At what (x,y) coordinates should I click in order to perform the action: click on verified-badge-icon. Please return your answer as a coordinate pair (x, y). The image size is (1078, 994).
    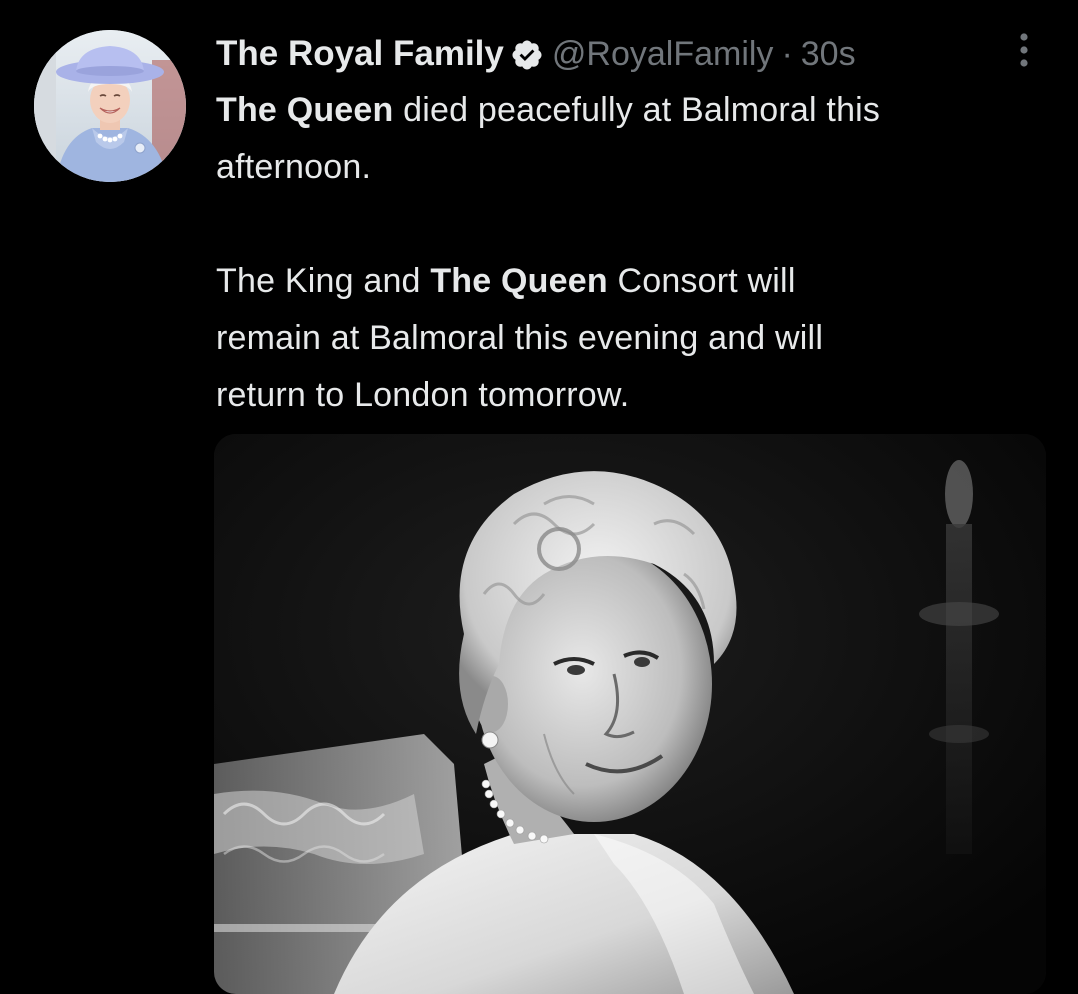
    Looking at the image, I should click on (527, 55).